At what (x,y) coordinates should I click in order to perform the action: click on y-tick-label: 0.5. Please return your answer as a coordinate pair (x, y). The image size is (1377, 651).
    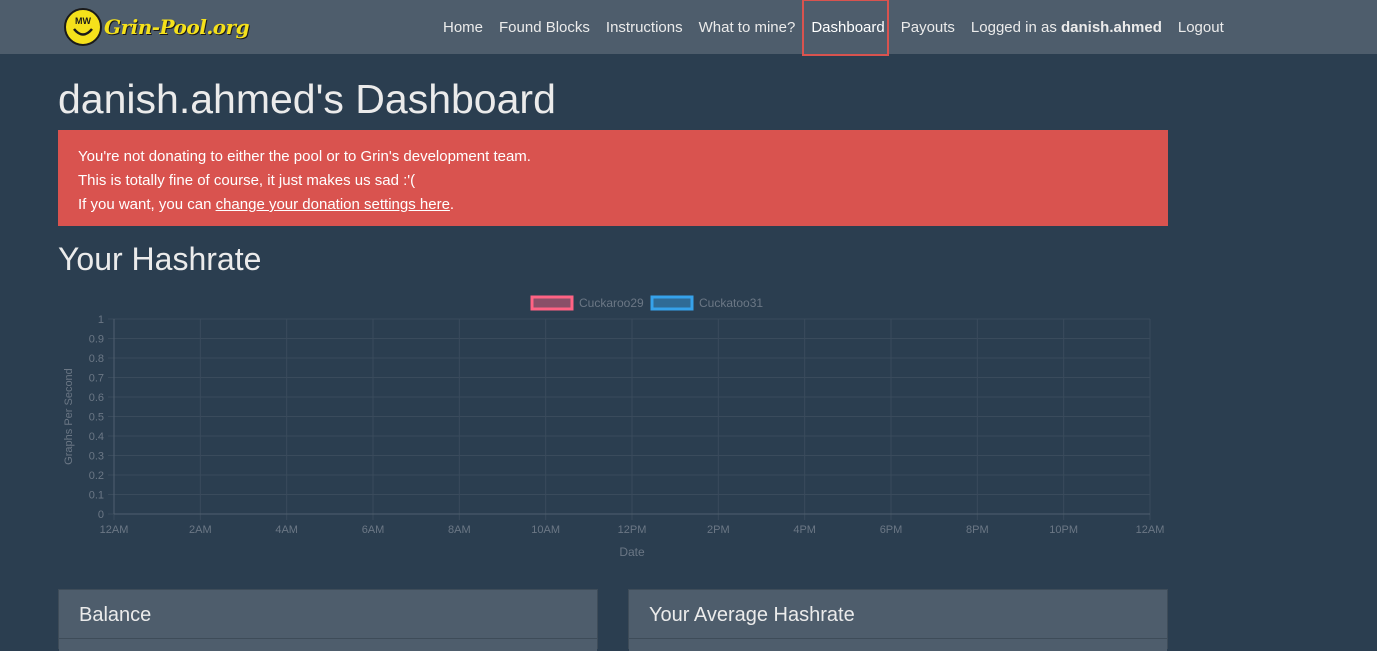
    Looking at the image, I should click on (96, 418).